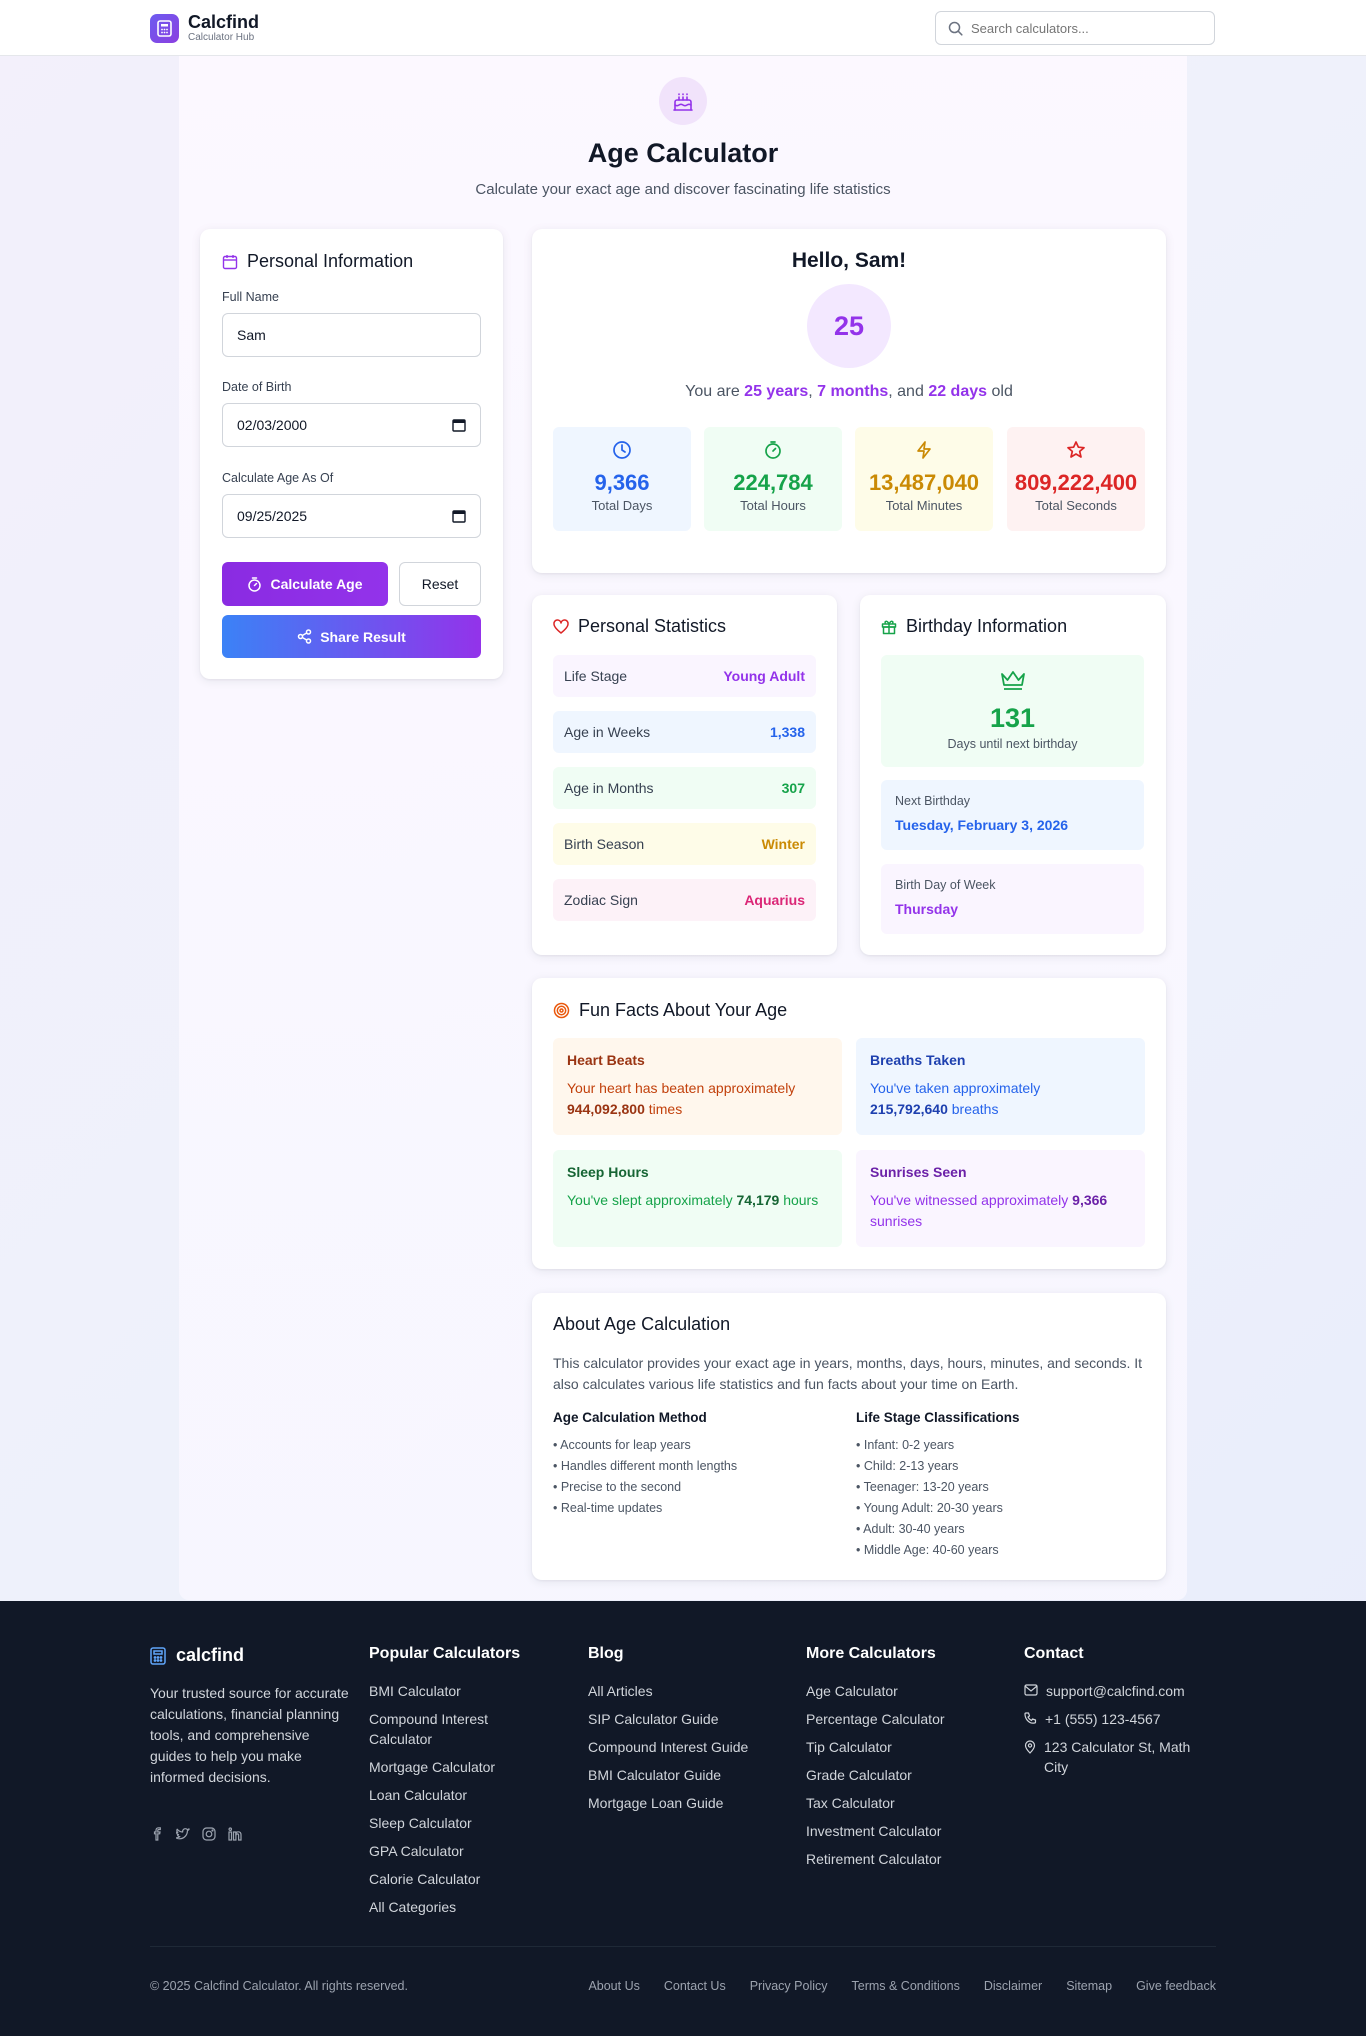 The image size is (1366, 2036). Describe the element at coordinates (906, 1691) in the screenshot. I see `footer-link: Age Calculator` at that location.